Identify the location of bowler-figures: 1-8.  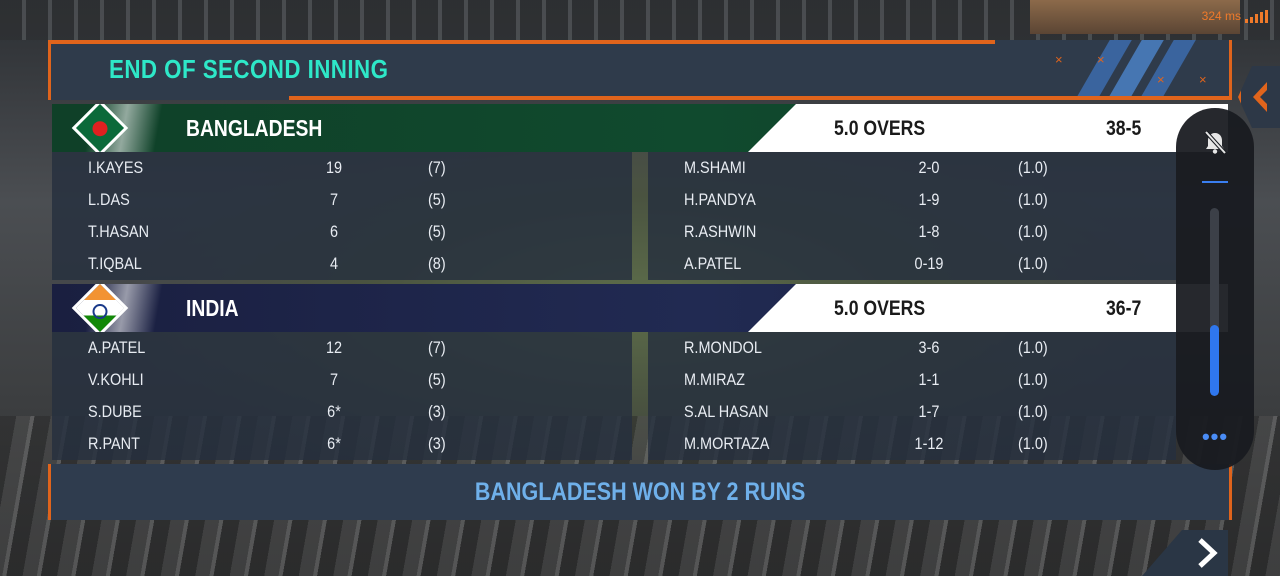
(929, 231).